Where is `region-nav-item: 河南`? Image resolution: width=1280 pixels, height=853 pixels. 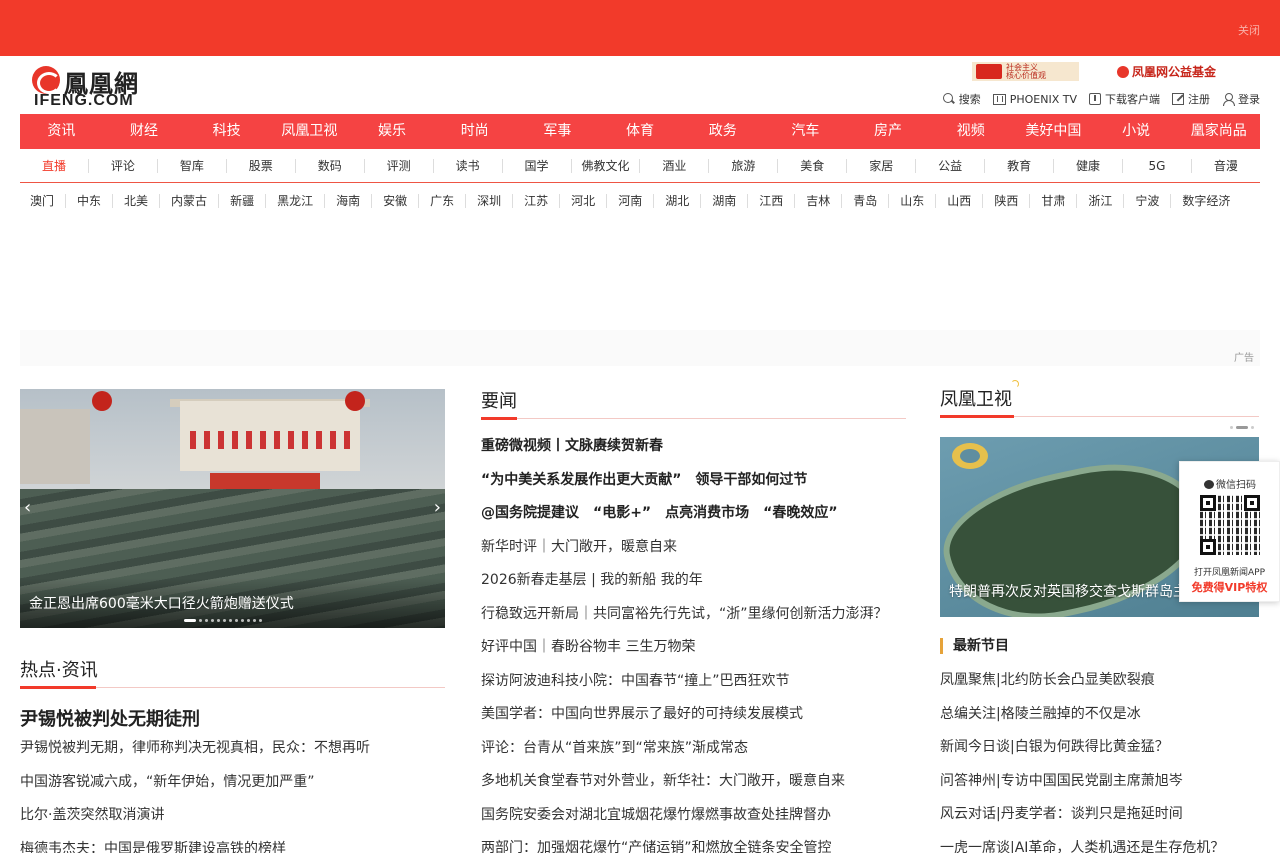
region-nav-item: 河南 is located at coordinates (631, 201).